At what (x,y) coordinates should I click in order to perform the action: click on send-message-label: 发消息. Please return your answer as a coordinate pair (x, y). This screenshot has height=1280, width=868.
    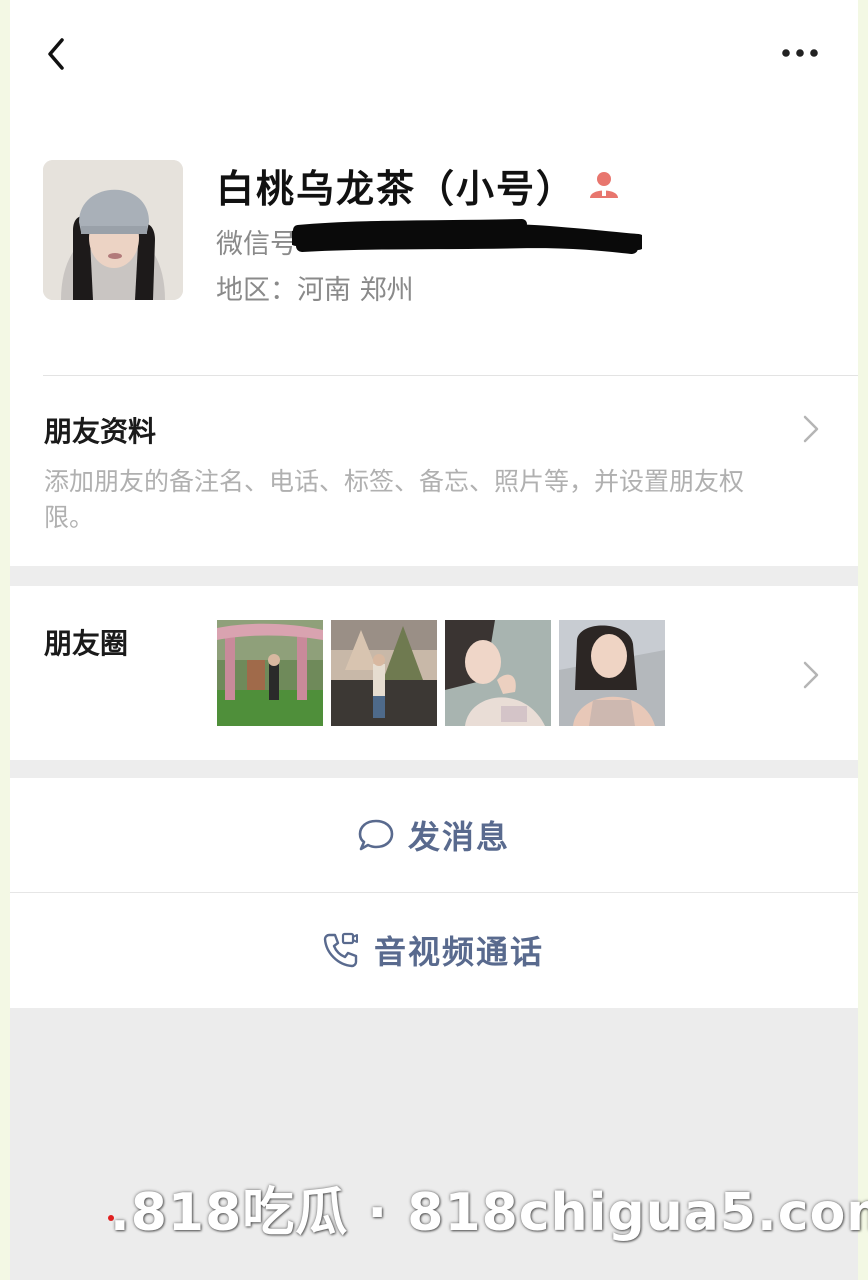
    Looking at the image, I should click on (459, 837).